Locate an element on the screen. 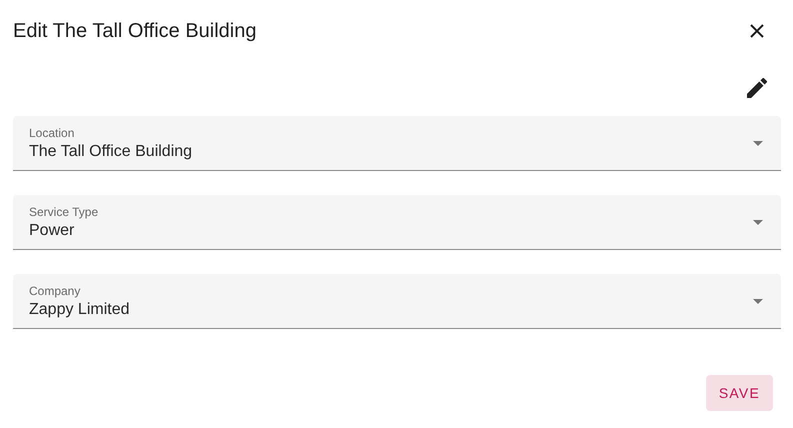 Image resolution: width=793 pixels, height=428 pixels. select-field: Company Zappy Limited is located at coordinates (397, 301).